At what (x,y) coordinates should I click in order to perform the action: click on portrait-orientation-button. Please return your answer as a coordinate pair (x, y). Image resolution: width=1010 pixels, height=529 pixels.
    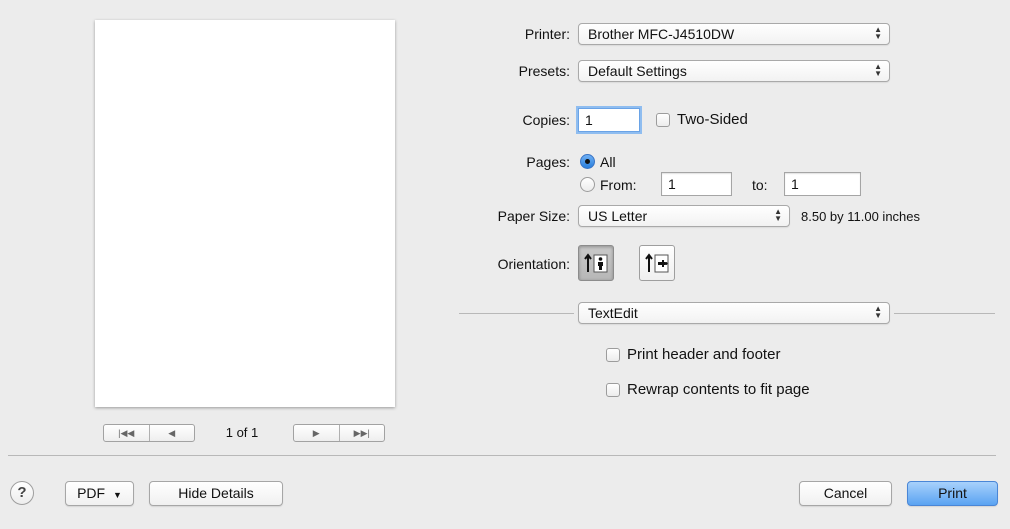
    Looking at the image, I should click on (596, 263).